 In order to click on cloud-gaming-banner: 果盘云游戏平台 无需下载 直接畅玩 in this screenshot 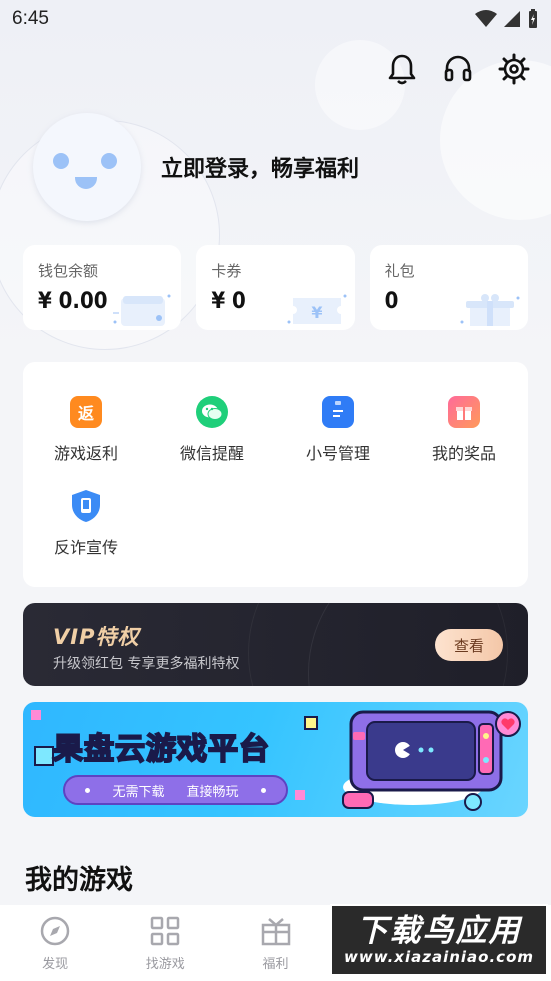, I will do `click(275, 759)`.